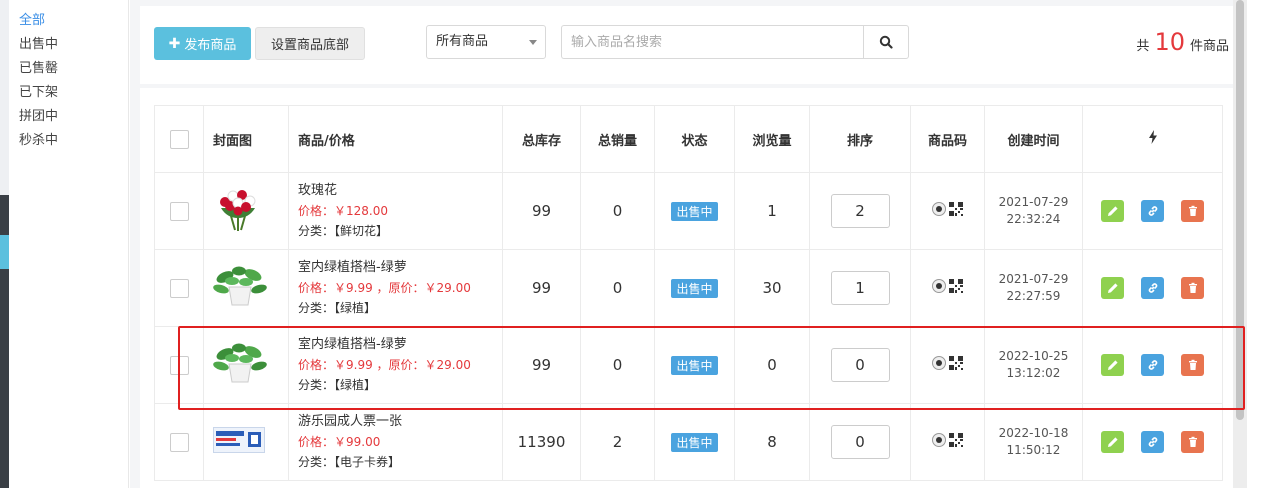 This screenshot has width=1261, height=488. What do you see at coordinates (1033, 450) in the screenshot?
I see `created-clock: 11:50:12` at bounding box center [1033, 450].